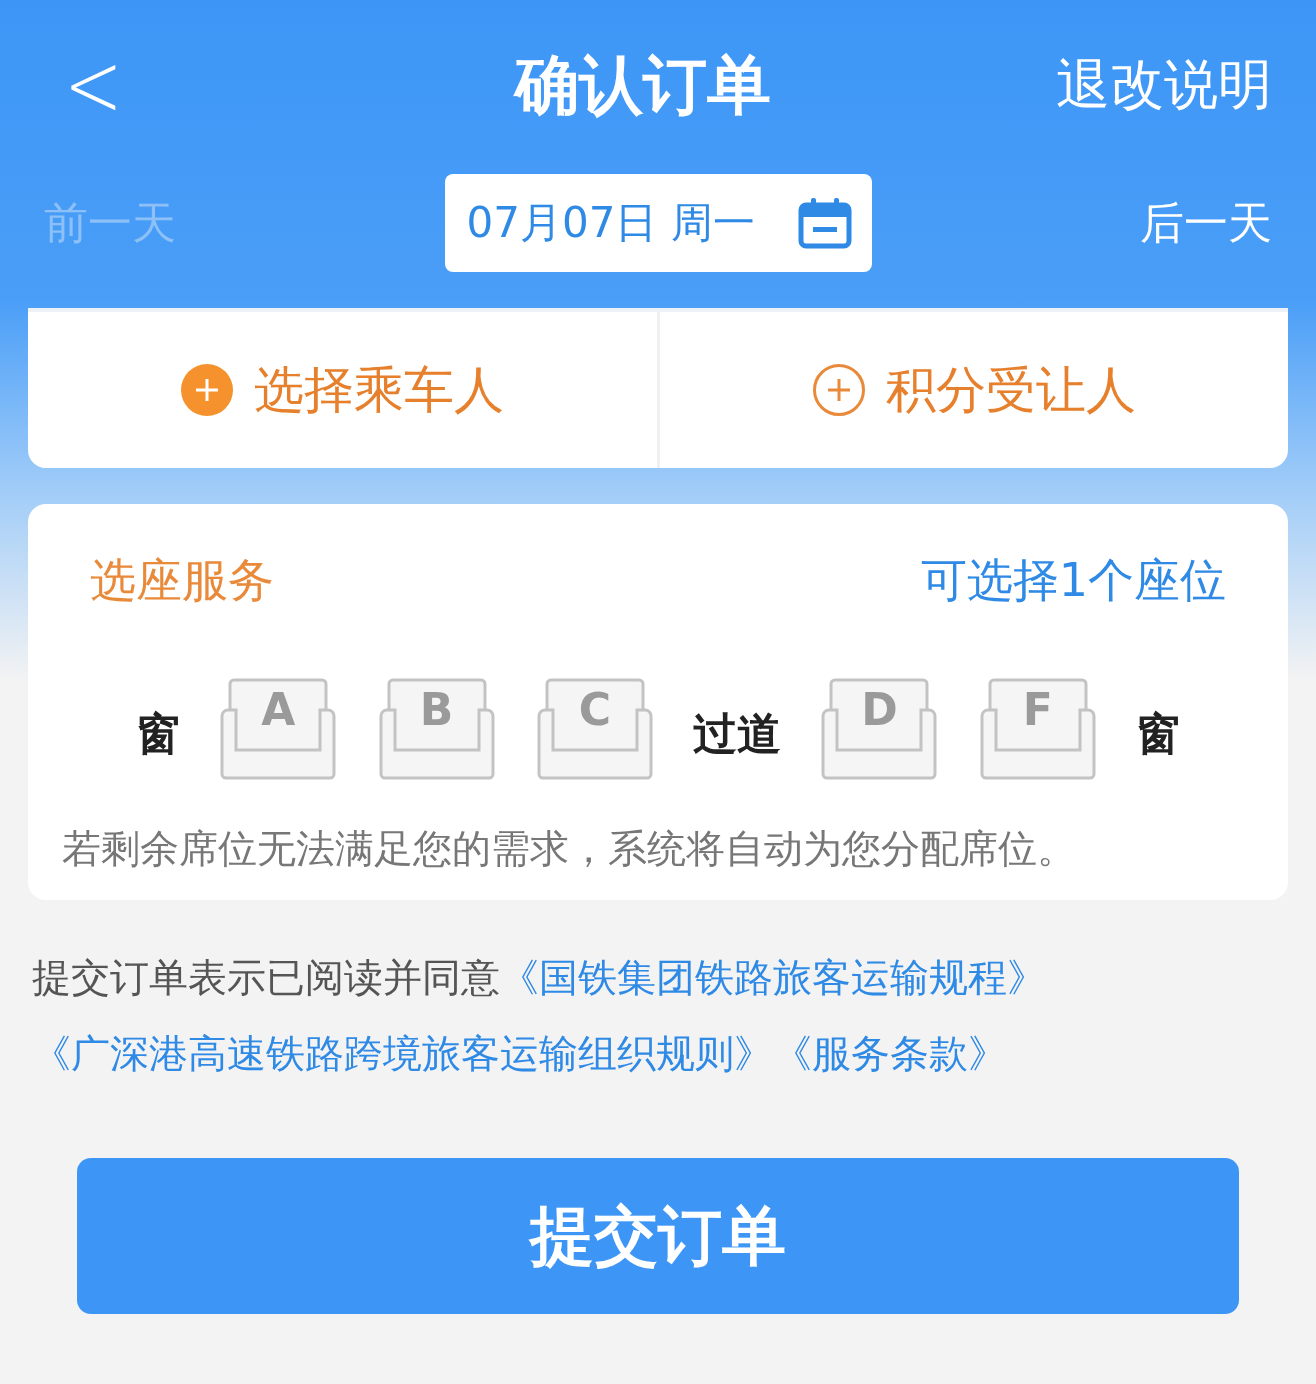 The width and height of the screenshot is (1316, 1384). Describe the element at coordinates (569, 849) in the screenshot. I see `seat-note: 若剩余席位无法满足您的需求，系统将自动为您分配席位。` at that location.